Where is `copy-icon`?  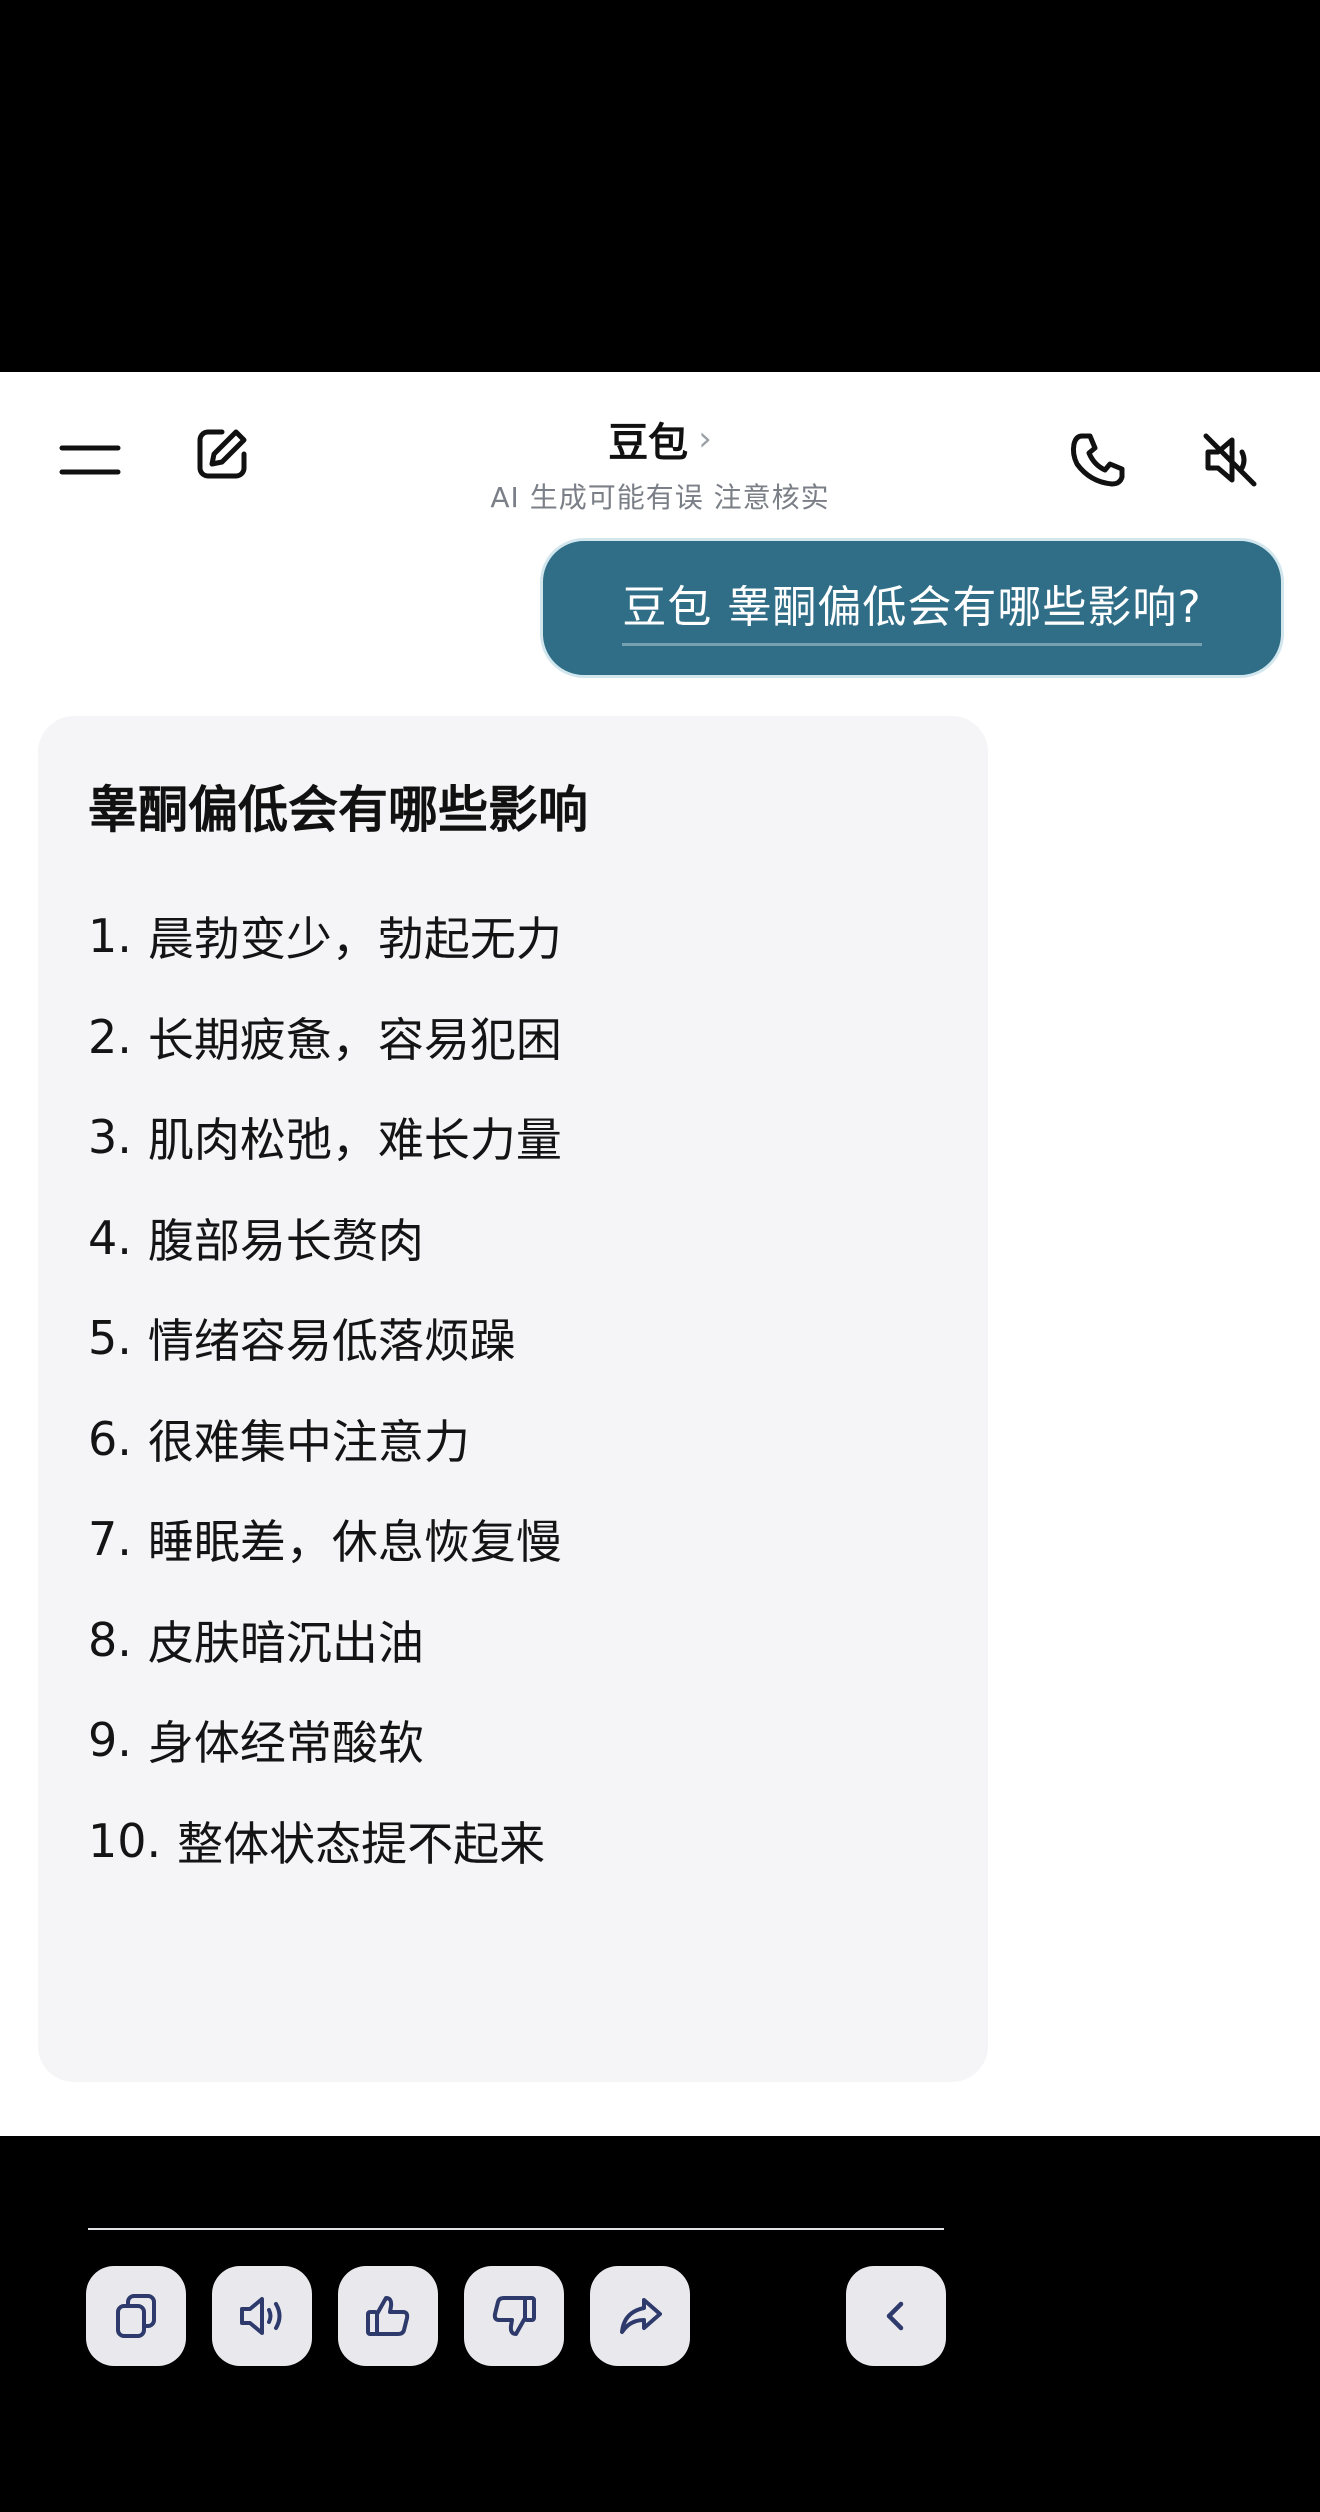
copy-icon is located at coordinates (136, 2316).